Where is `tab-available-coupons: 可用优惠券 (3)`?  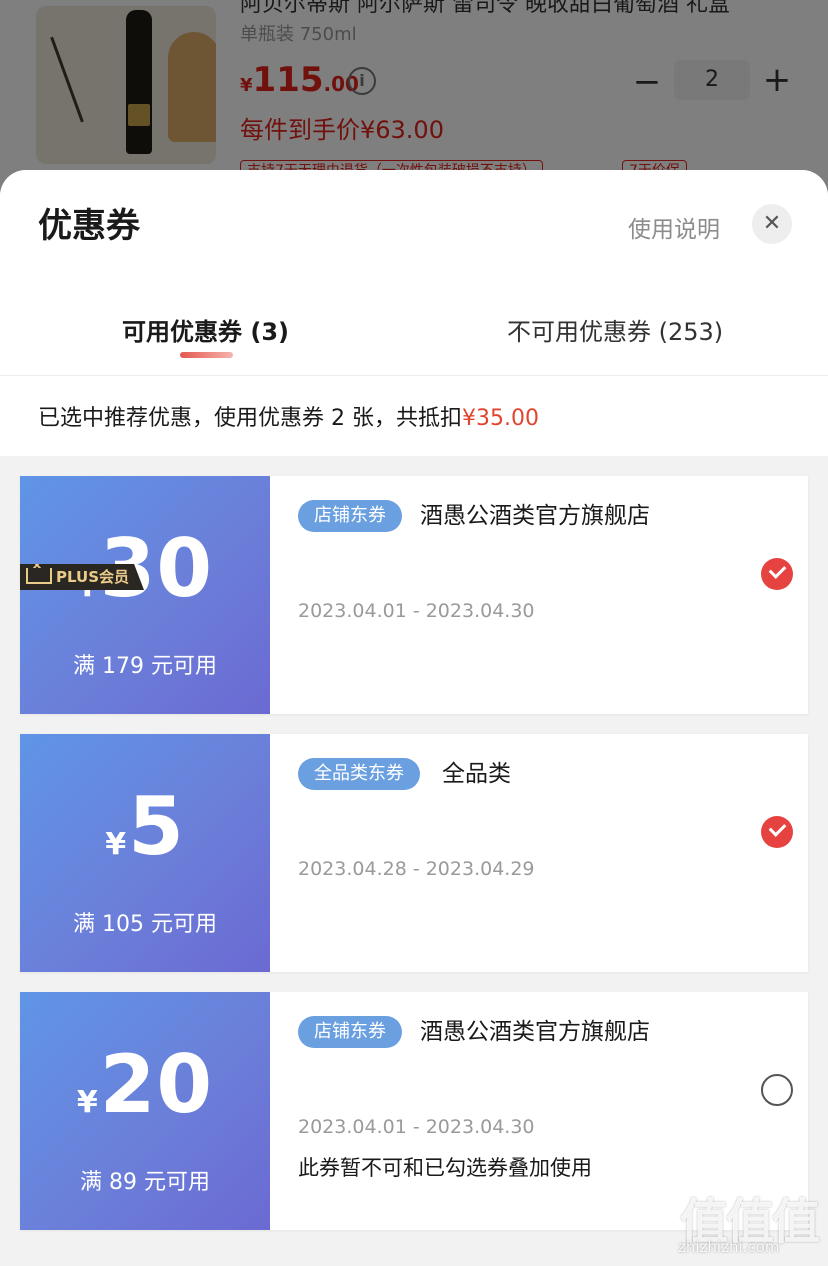 tab-available-coupons: 可用优惠券 (3) is located at coordinates (205, 329).